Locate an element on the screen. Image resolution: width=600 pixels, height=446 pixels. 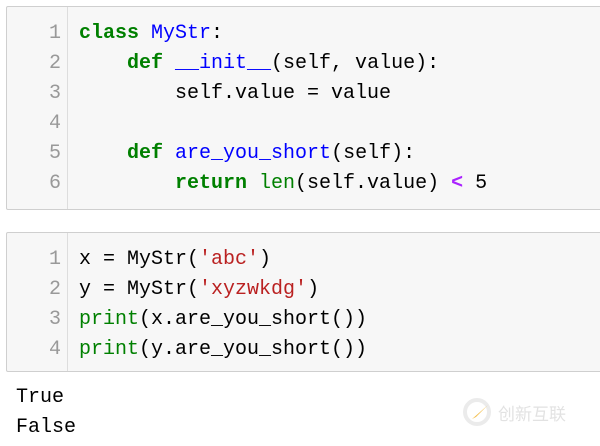
line-numbers: 1 2 3 4 is located at coordinates (34, 305).